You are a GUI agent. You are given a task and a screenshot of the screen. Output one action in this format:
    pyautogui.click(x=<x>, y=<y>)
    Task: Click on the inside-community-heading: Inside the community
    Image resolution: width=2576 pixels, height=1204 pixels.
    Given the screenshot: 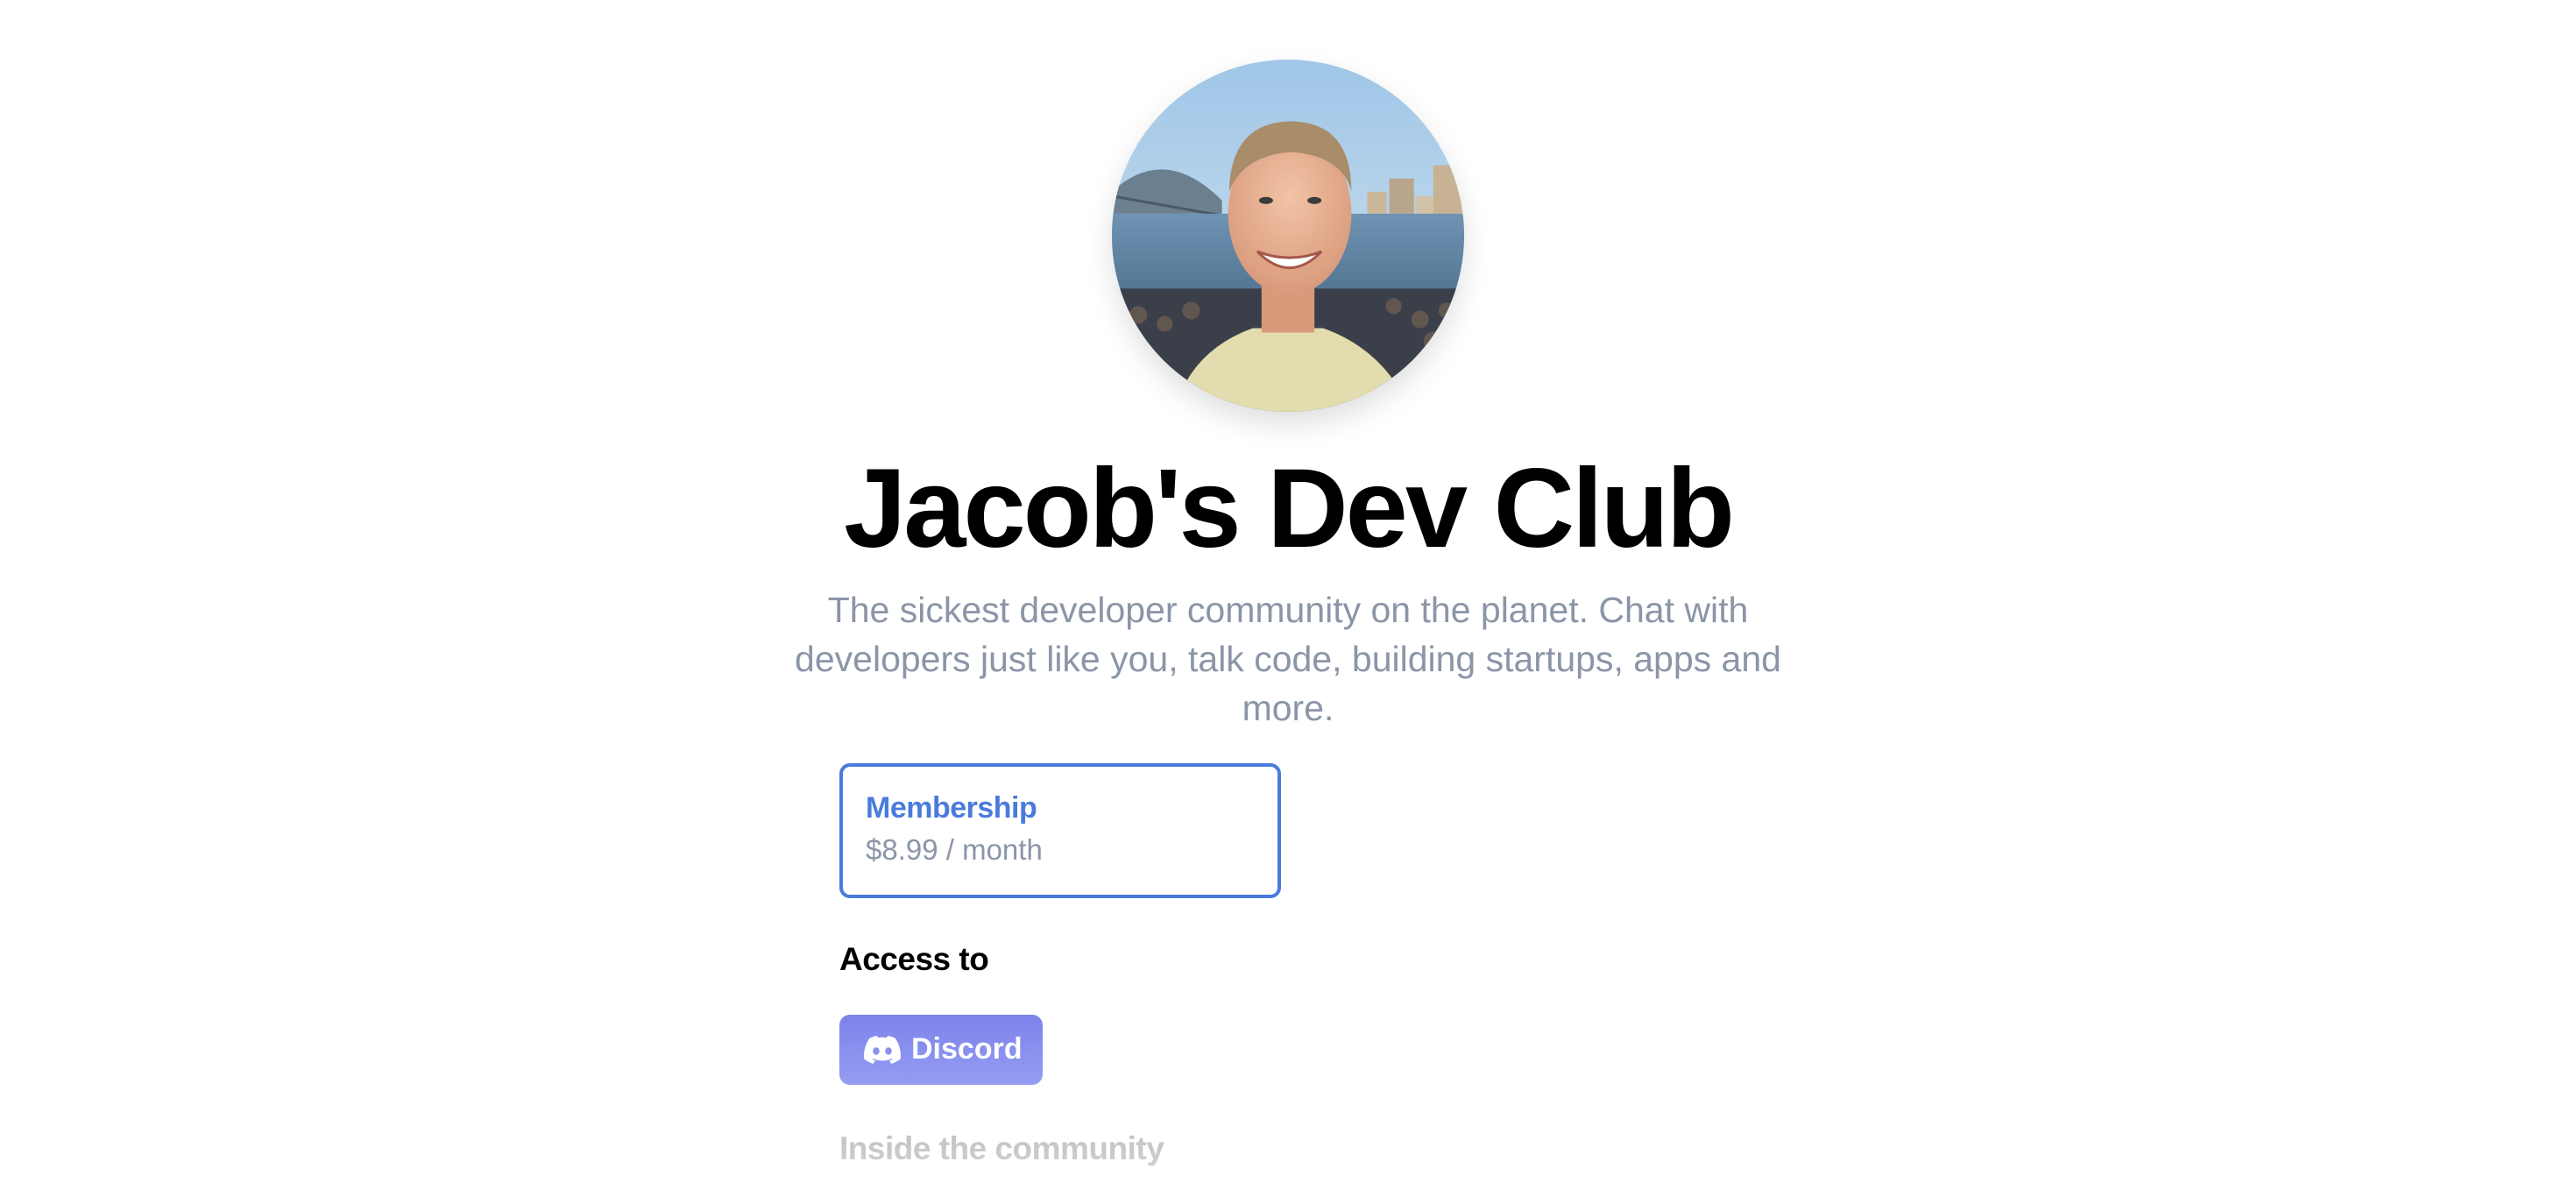 What is the action you would take?
    pyautogui.click(x=1001, y=1148)
    